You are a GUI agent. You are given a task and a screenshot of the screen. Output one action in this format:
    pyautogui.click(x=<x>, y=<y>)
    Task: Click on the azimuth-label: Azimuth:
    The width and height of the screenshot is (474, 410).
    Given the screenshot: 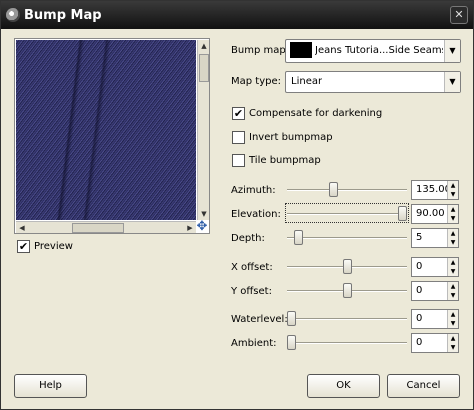 What is the action you would take?
    pyautogui.click(x=253, y=190)
    